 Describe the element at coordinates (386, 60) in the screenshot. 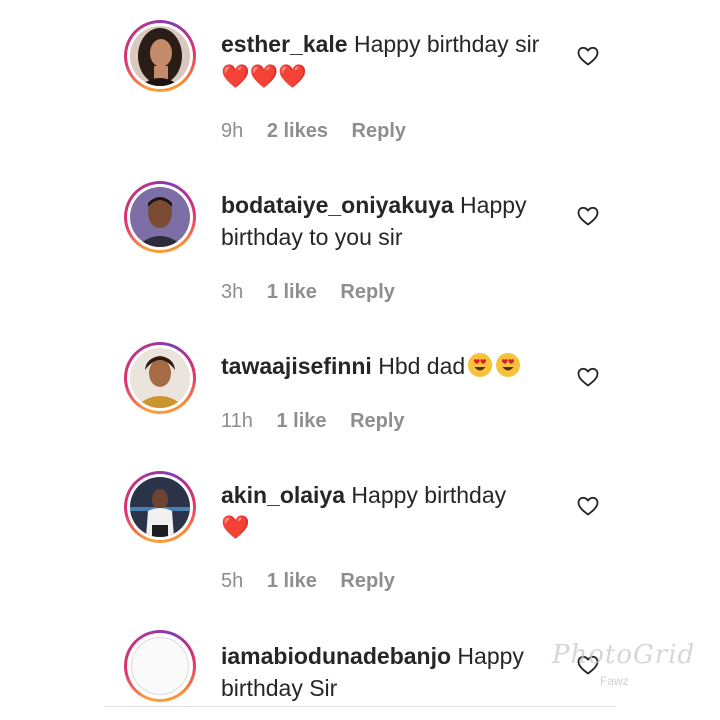

I see `comment-text: esther_kale Happy birthday sir ❤️❤️❤️` at that location.